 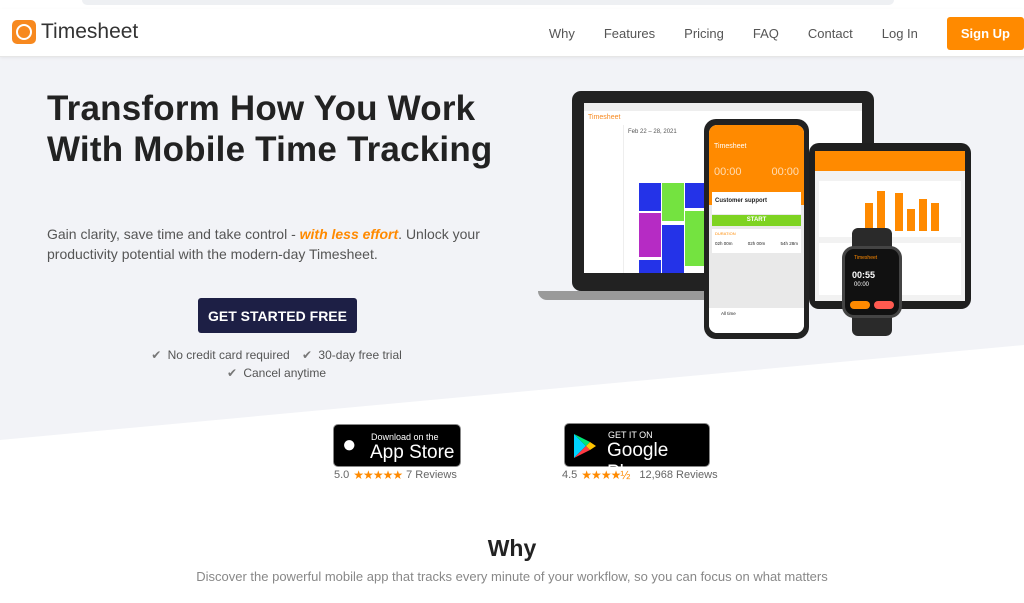 I want to click on get-started-button: GET STARTED FREE, so click(x=277, y=315).